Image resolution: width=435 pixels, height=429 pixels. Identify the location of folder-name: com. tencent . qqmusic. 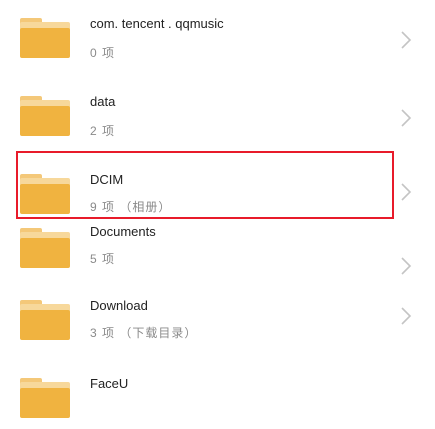
(157, 23).